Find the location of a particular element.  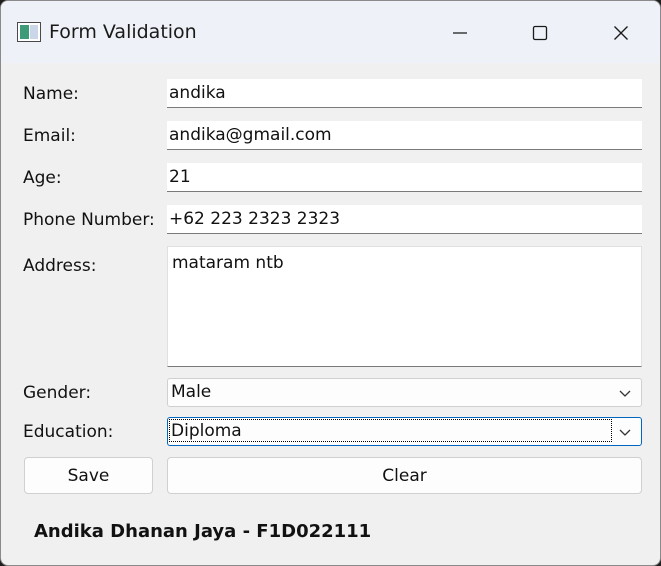

author-label: Andika Dhanan Jaya - F1D022111 is located at coordinates (203, 531).